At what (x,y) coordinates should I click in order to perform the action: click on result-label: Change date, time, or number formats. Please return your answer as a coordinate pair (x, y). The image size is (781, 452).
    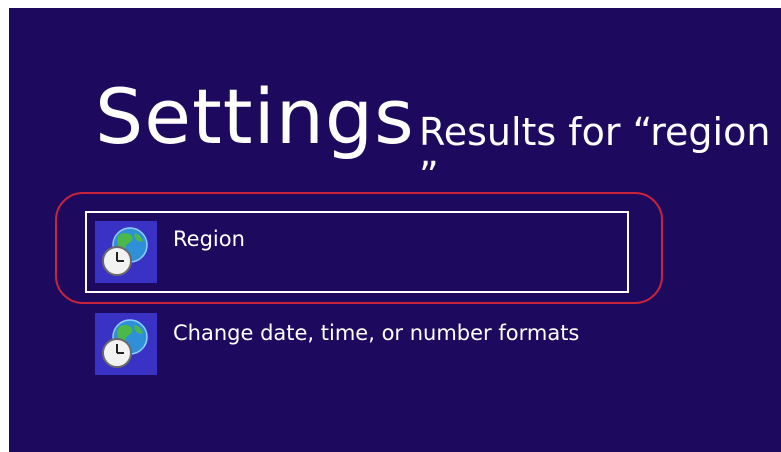
    Looking at the image, I should click on (376, 333).